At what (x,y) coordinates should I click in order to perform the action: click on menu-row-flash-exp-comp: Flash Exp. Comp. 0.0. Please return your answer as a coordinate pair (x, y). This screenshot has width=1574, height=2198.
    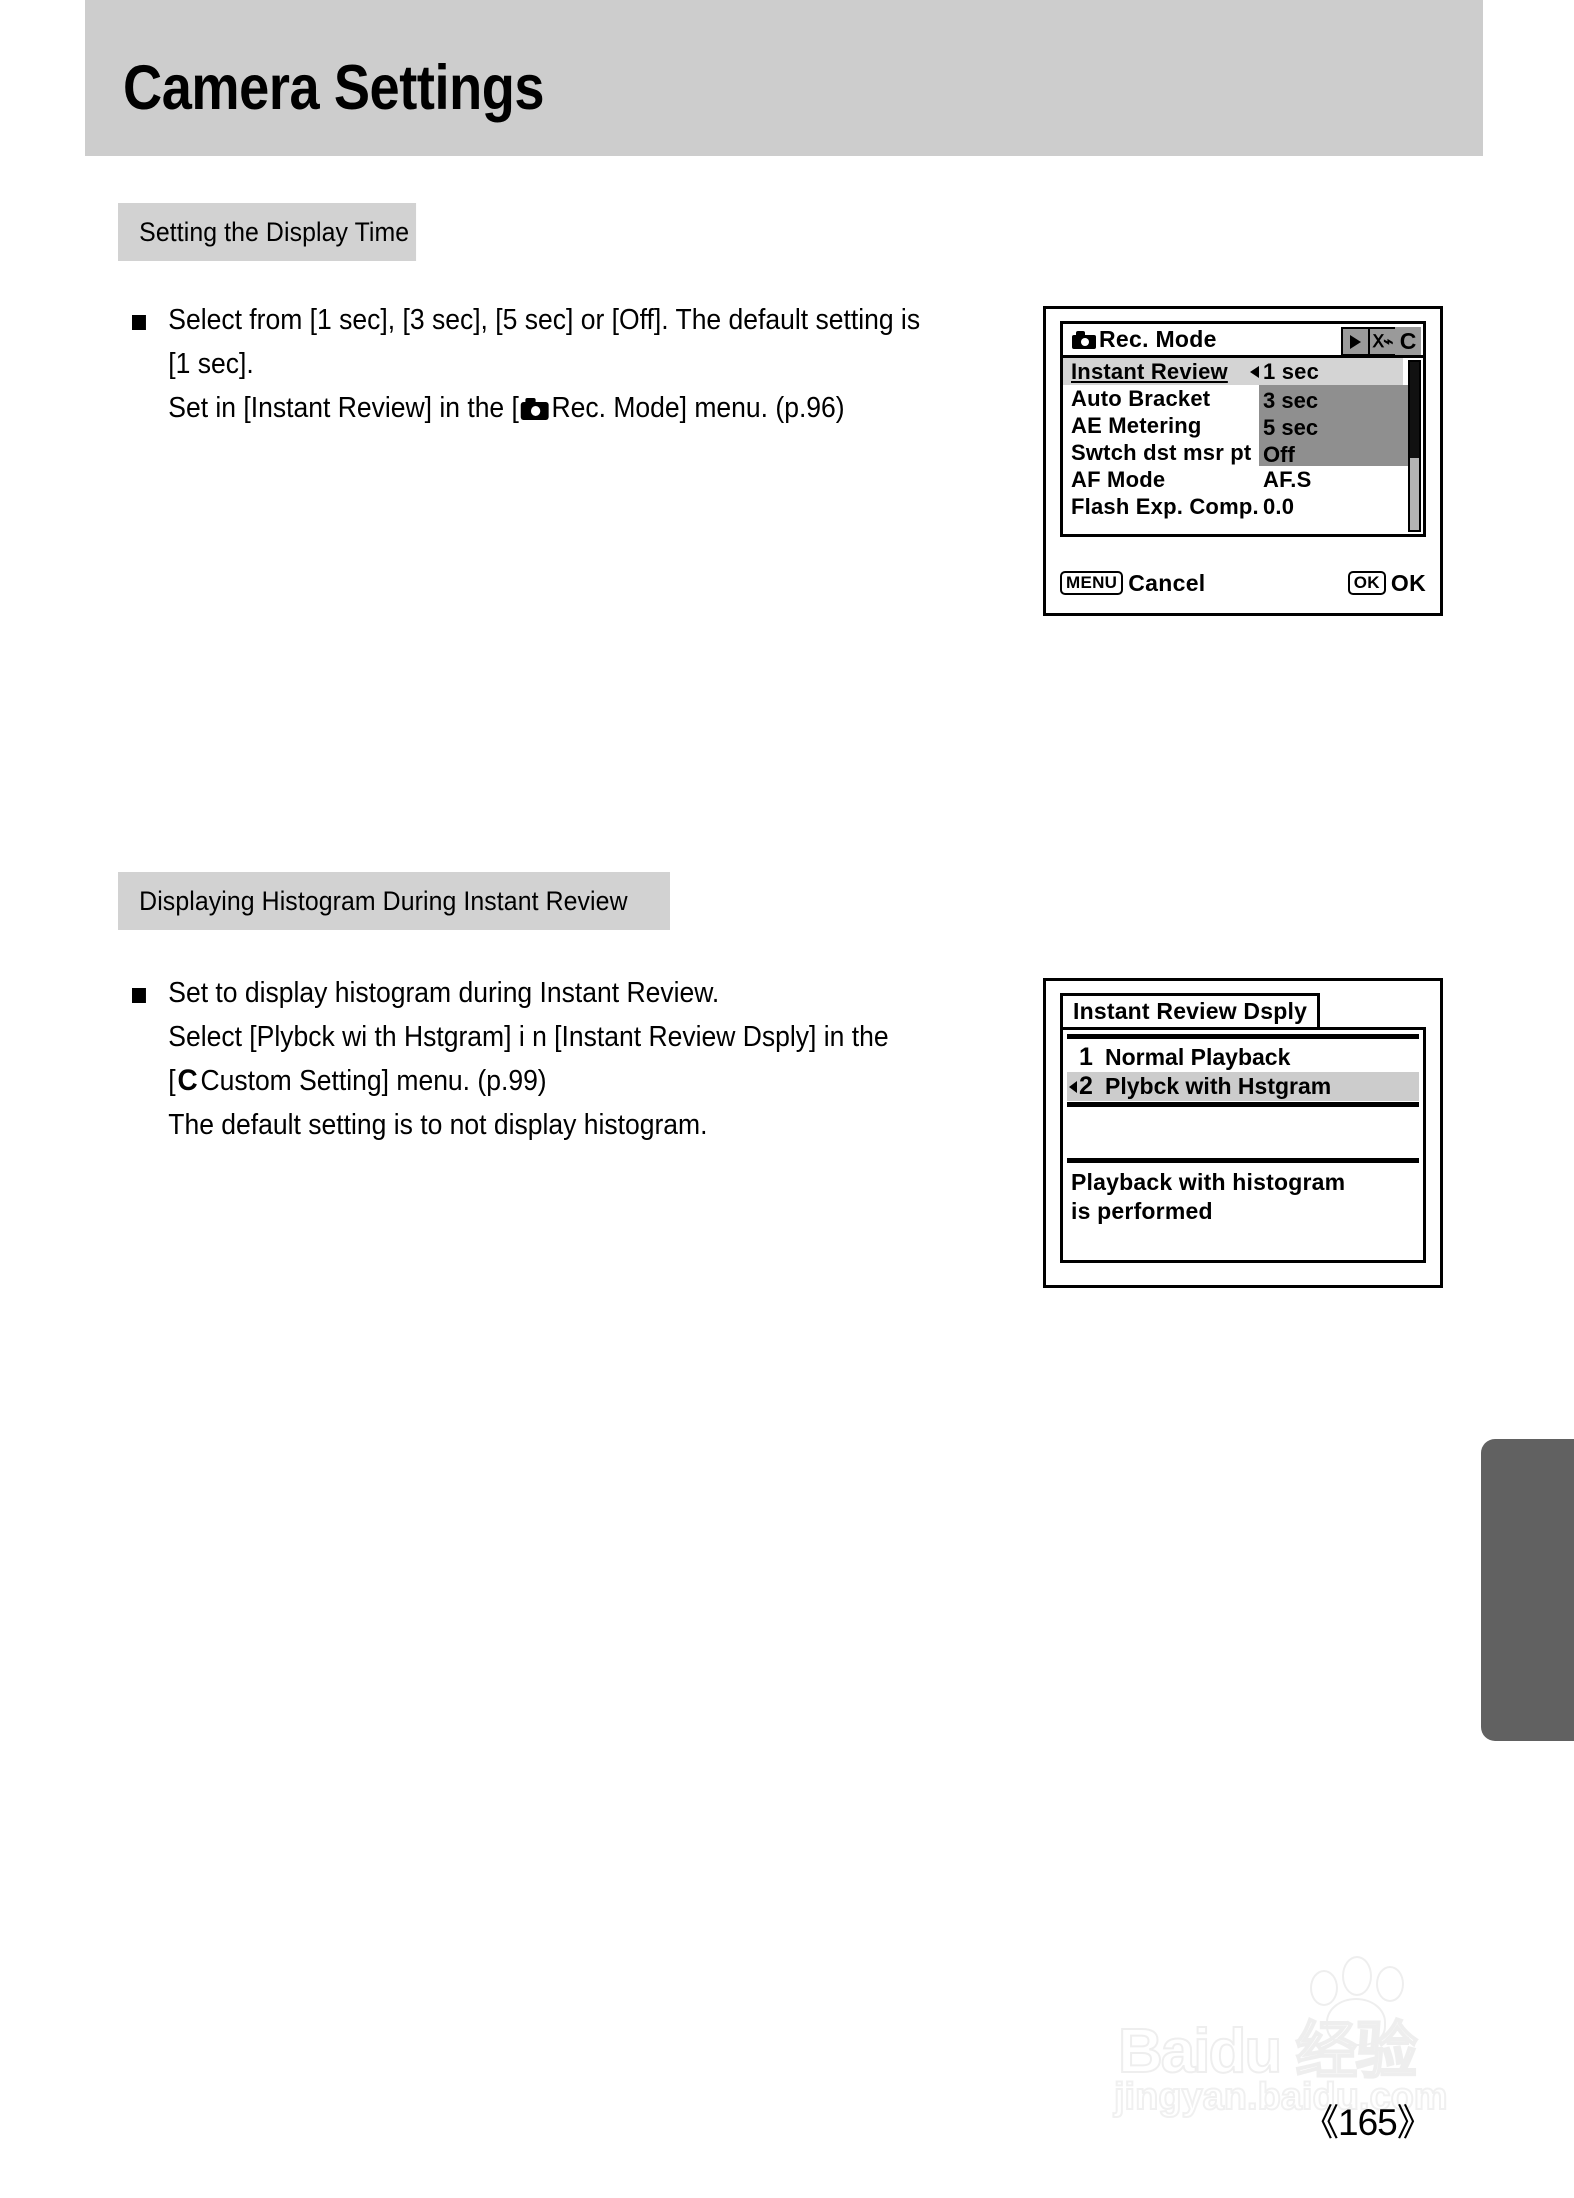
    Looking at the image, I should click on (1233, 506).